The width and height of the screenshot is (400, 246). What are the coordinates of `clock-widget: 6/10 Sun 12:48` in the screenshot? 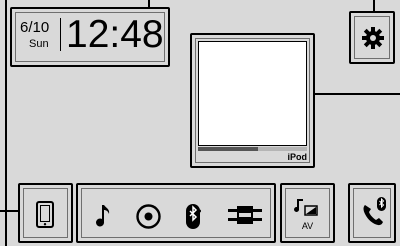 It's located at (90, 37).